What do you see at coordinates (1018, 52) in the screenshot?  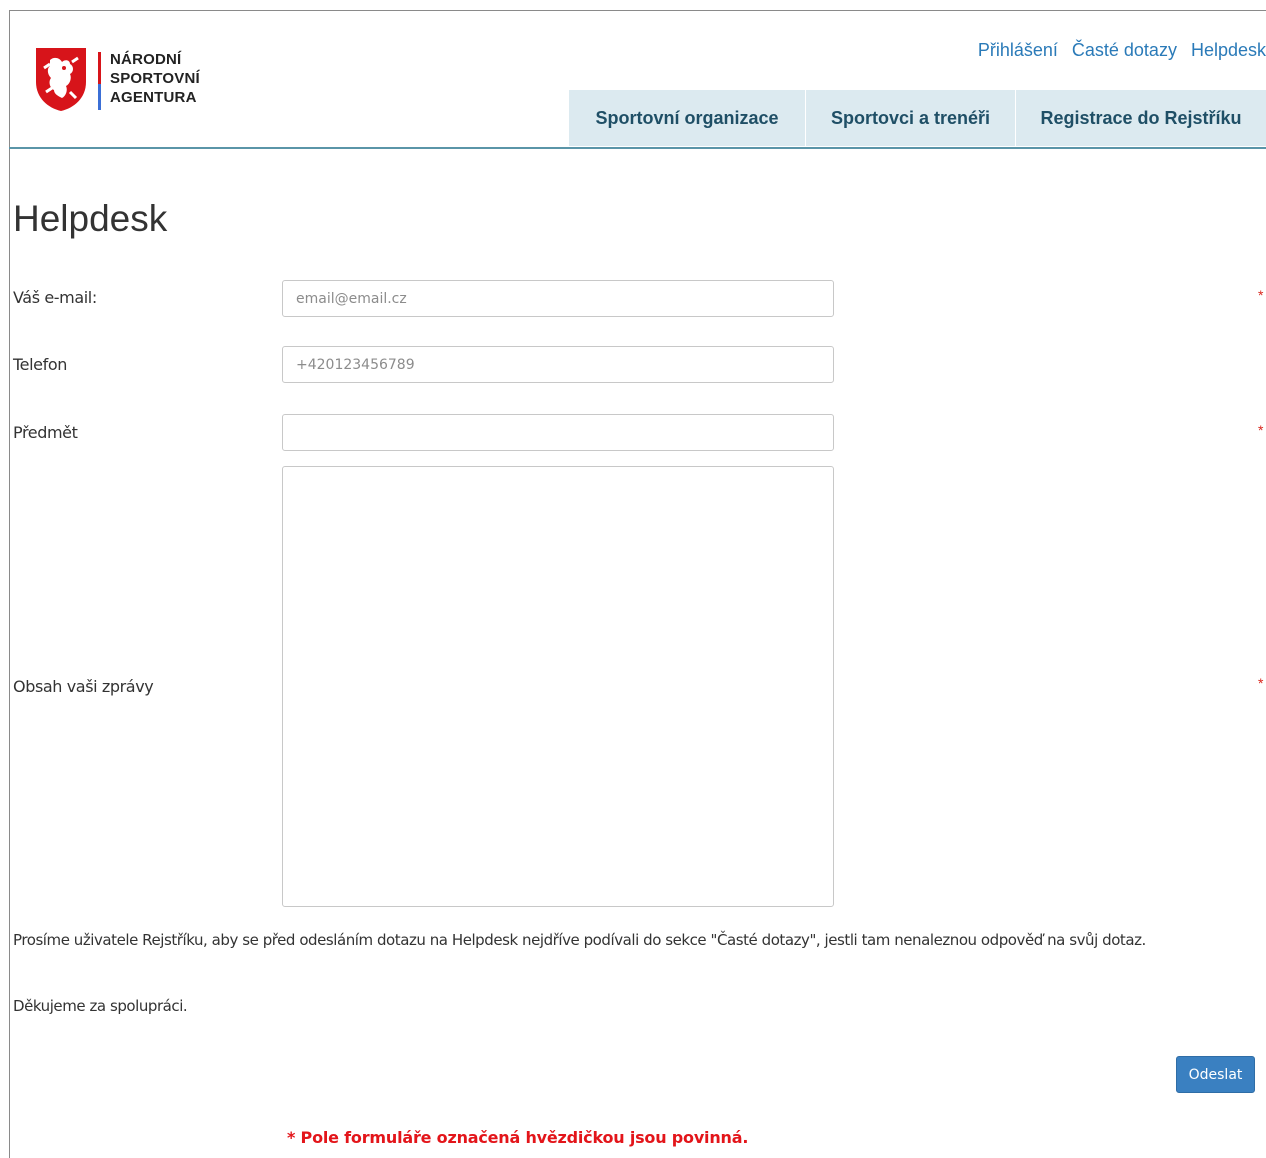 I see `login-link: Přihlášení` at bounding box center [1018, 52].